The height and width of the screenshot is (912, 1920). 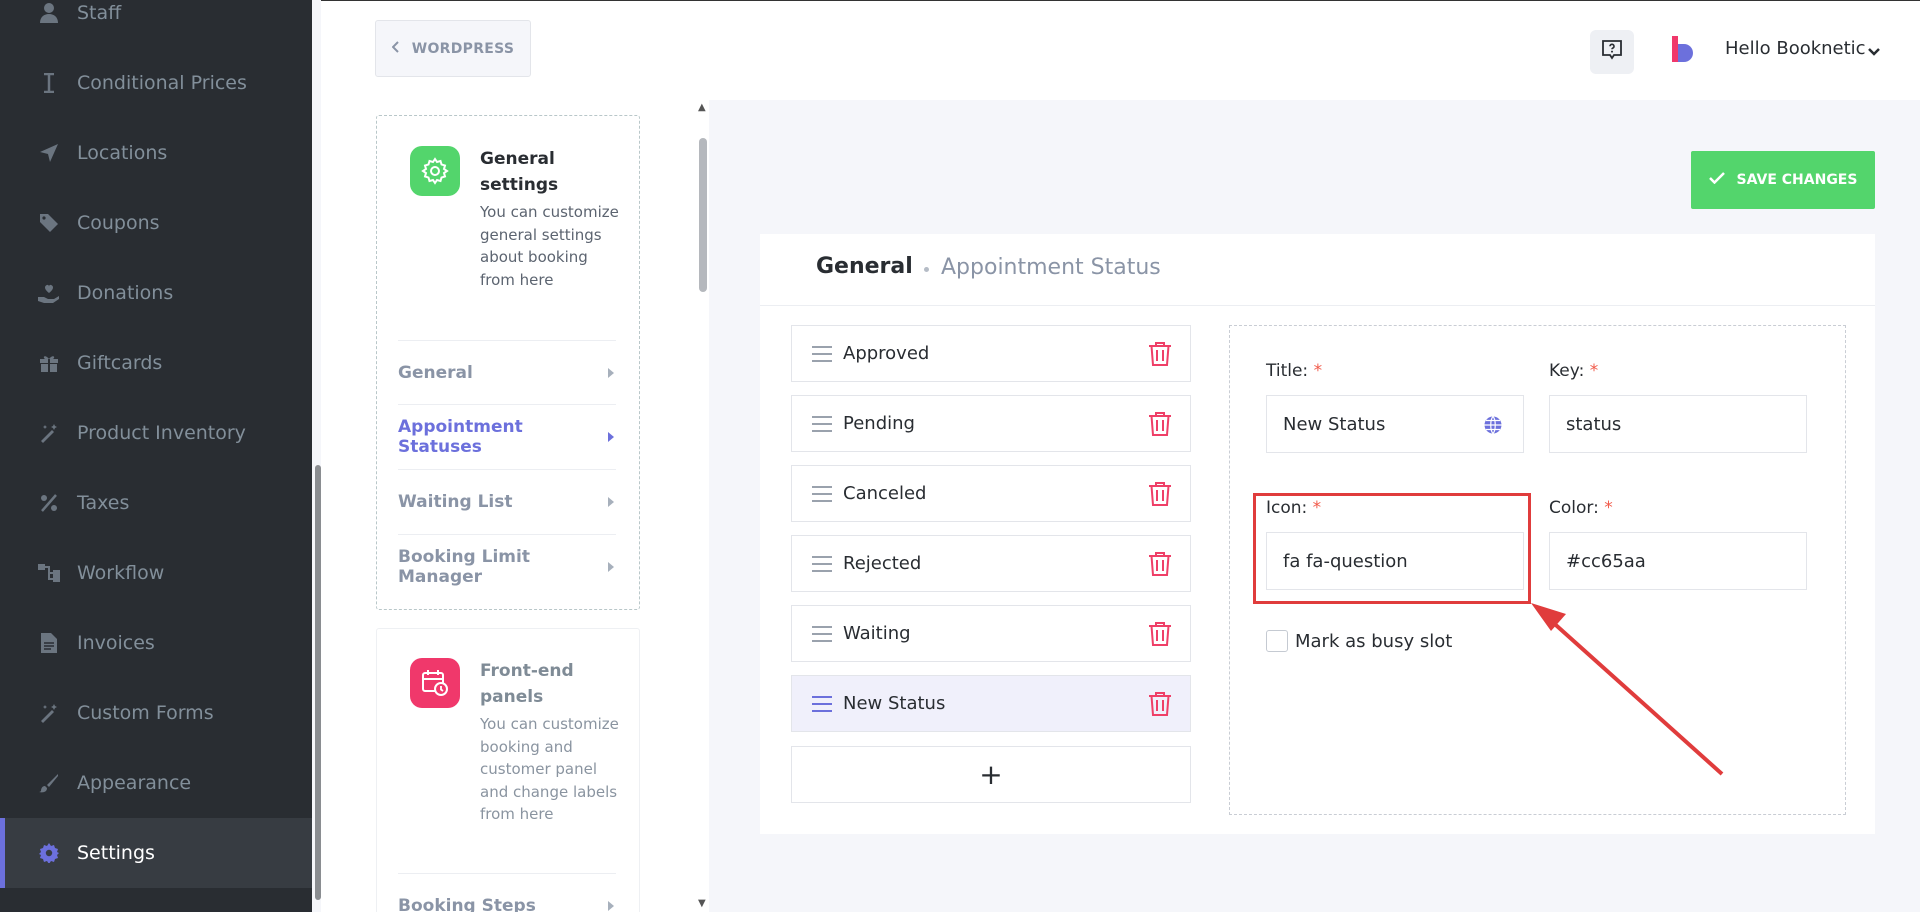 I want to click on settings-menu-general: General, so click(x=507, y=372).